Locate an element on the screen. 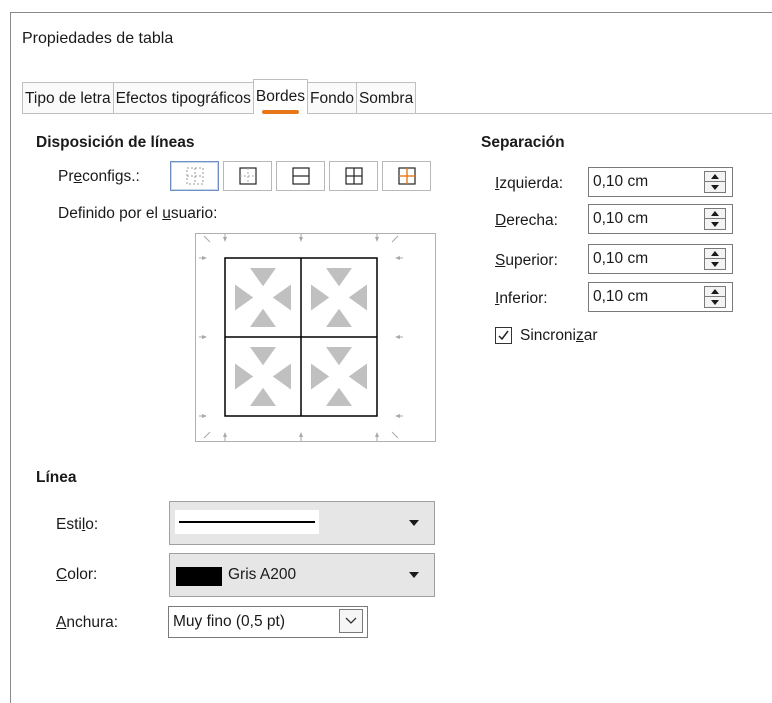 Image resolution: width=772 pixels, height=703 pixels. preset-outer-border-button is located at coordinates (247, 176).